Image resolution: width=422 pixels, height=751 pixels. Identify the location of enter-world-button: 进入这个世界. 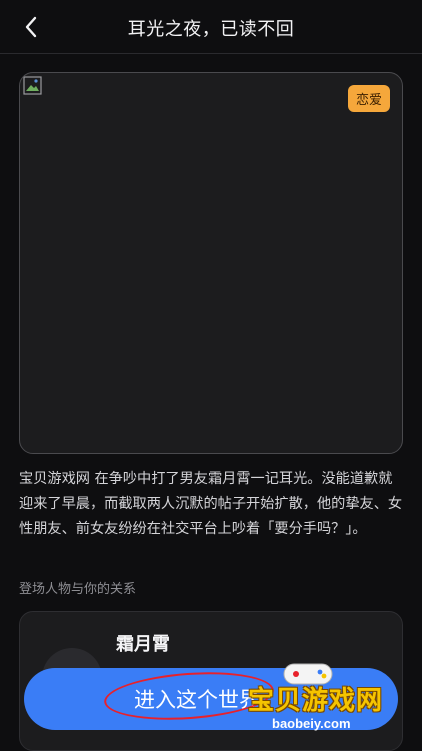
(211, 699).